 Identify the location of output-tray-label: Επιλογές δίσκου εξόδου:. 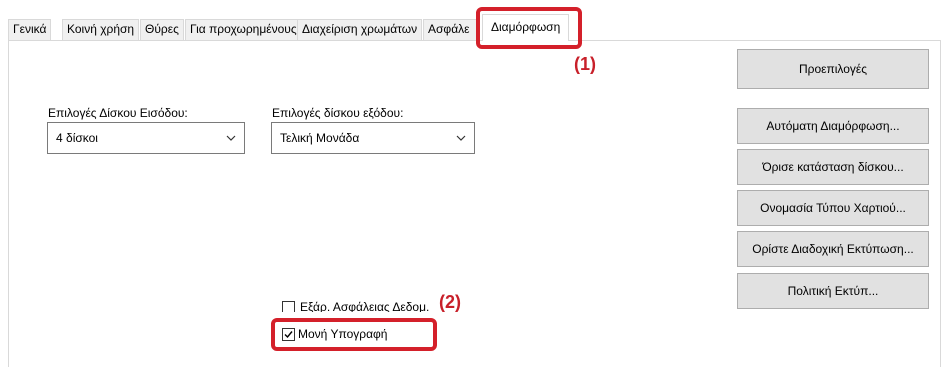
(338, 113).